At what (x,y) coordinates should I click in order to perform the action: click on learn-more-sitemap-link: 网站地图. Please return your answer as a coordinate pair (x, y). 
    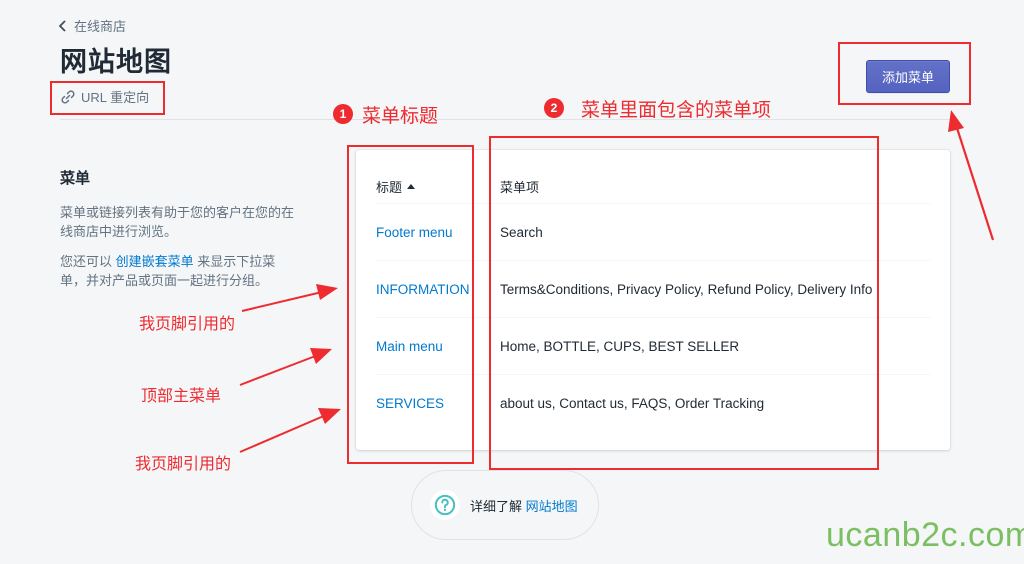
    Looking at the image, I should click on (552, 506).